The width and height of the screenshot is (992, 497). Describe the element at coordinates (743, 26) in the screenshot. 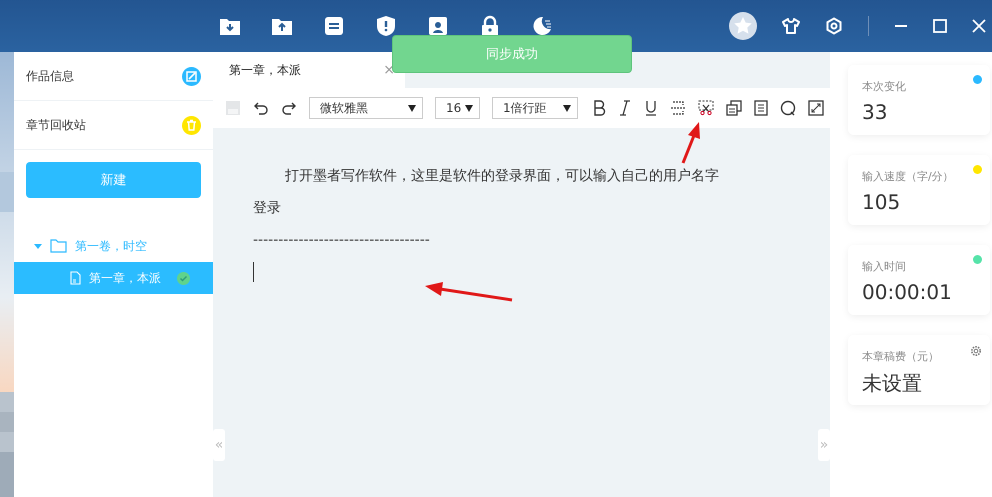

I see `avatar-icon` at that location.